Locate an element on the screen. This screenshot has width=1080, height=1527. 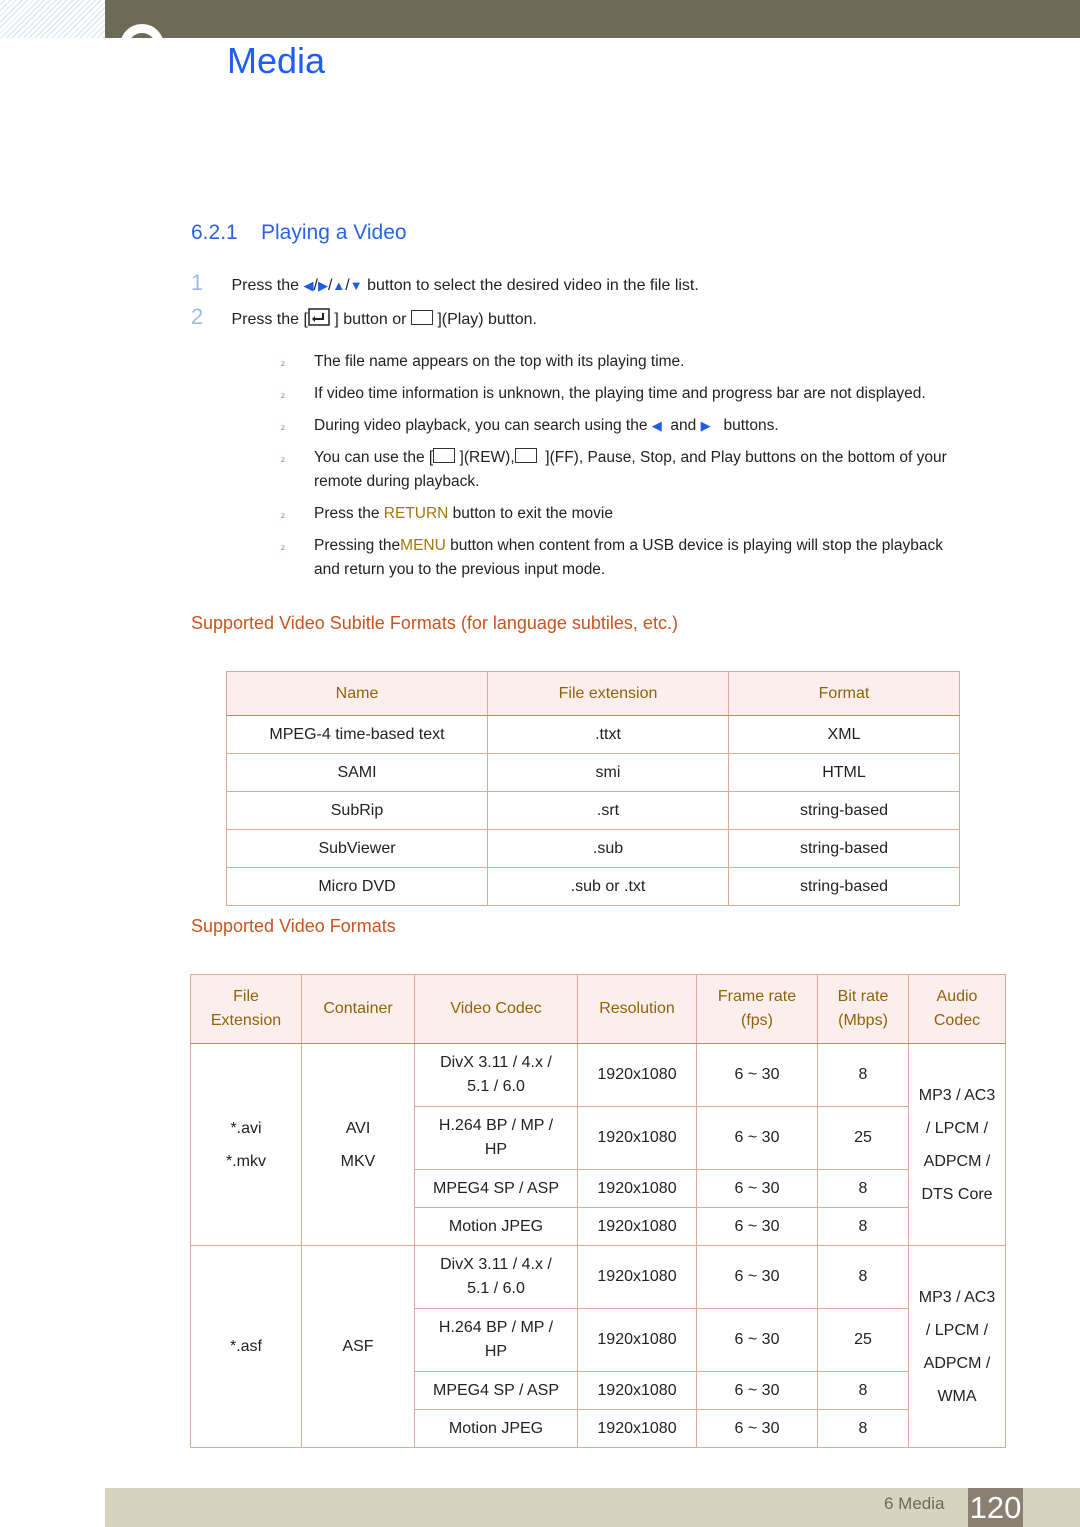
column-header: Frame rate (fps) is located at coordinates (757, 1009).